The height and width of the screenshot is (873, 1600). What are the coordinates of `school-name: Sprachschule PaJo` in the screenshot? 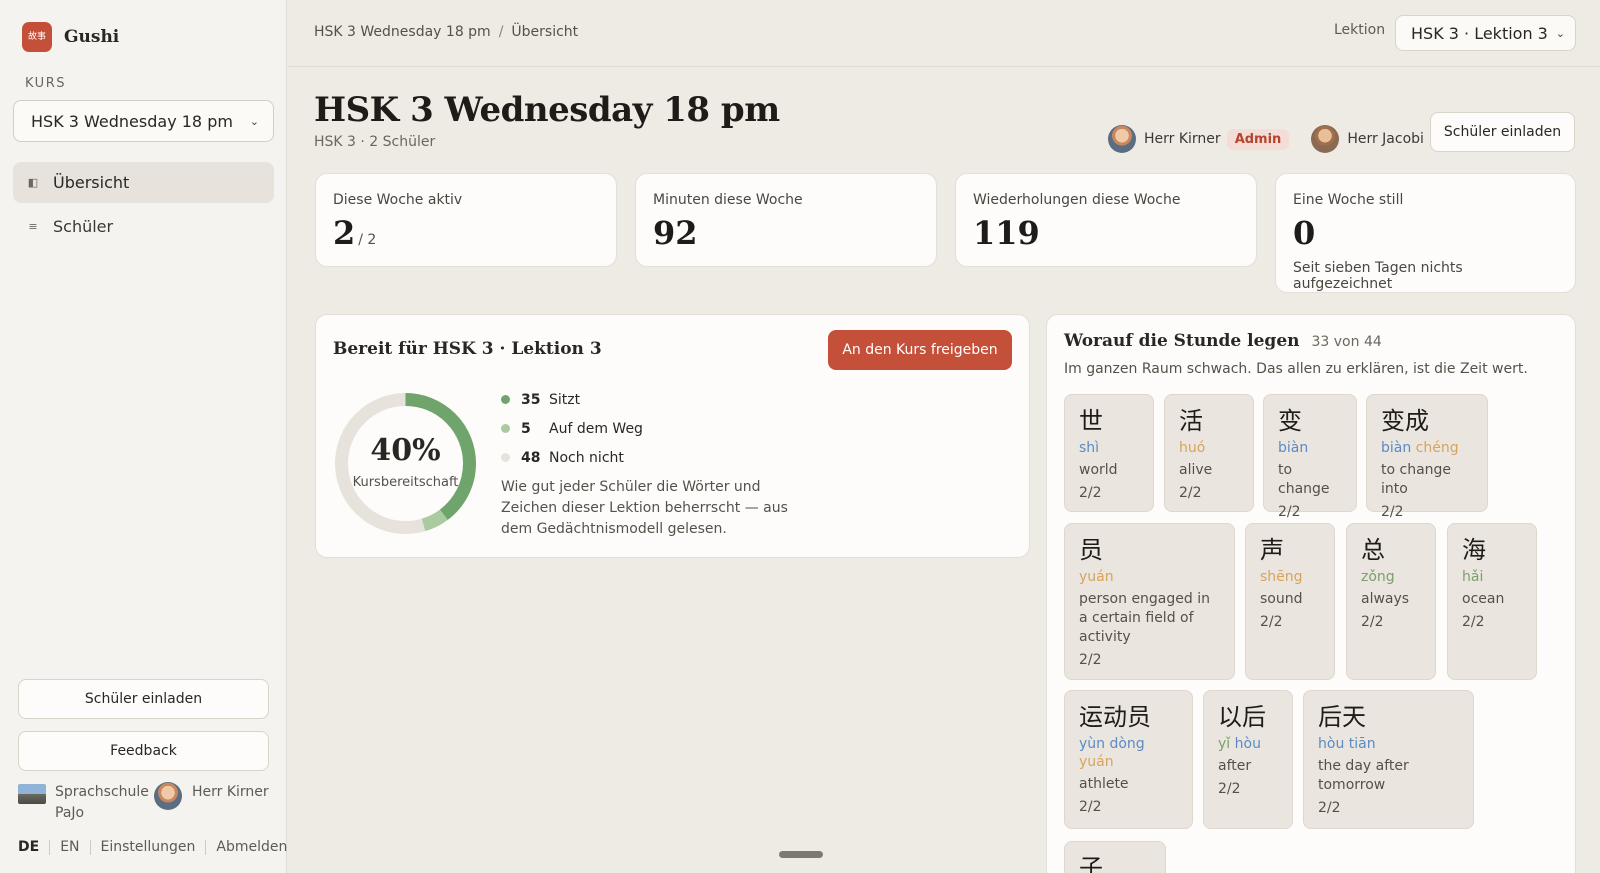 It's located at (103, 803).